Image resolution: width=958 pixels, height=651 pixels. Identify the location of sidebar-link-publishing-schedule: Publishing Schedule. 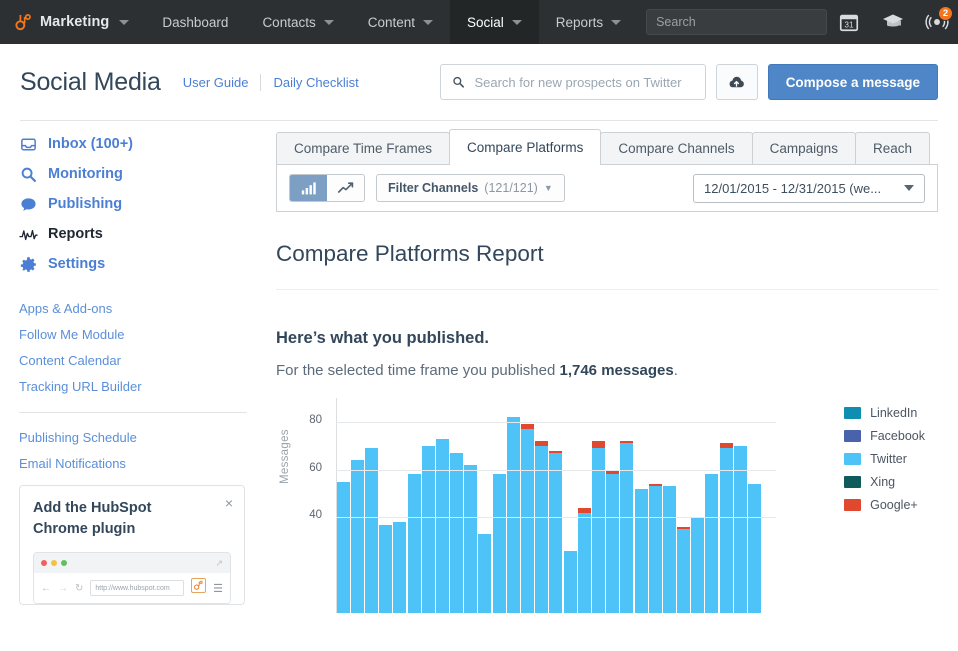
(137, 437).